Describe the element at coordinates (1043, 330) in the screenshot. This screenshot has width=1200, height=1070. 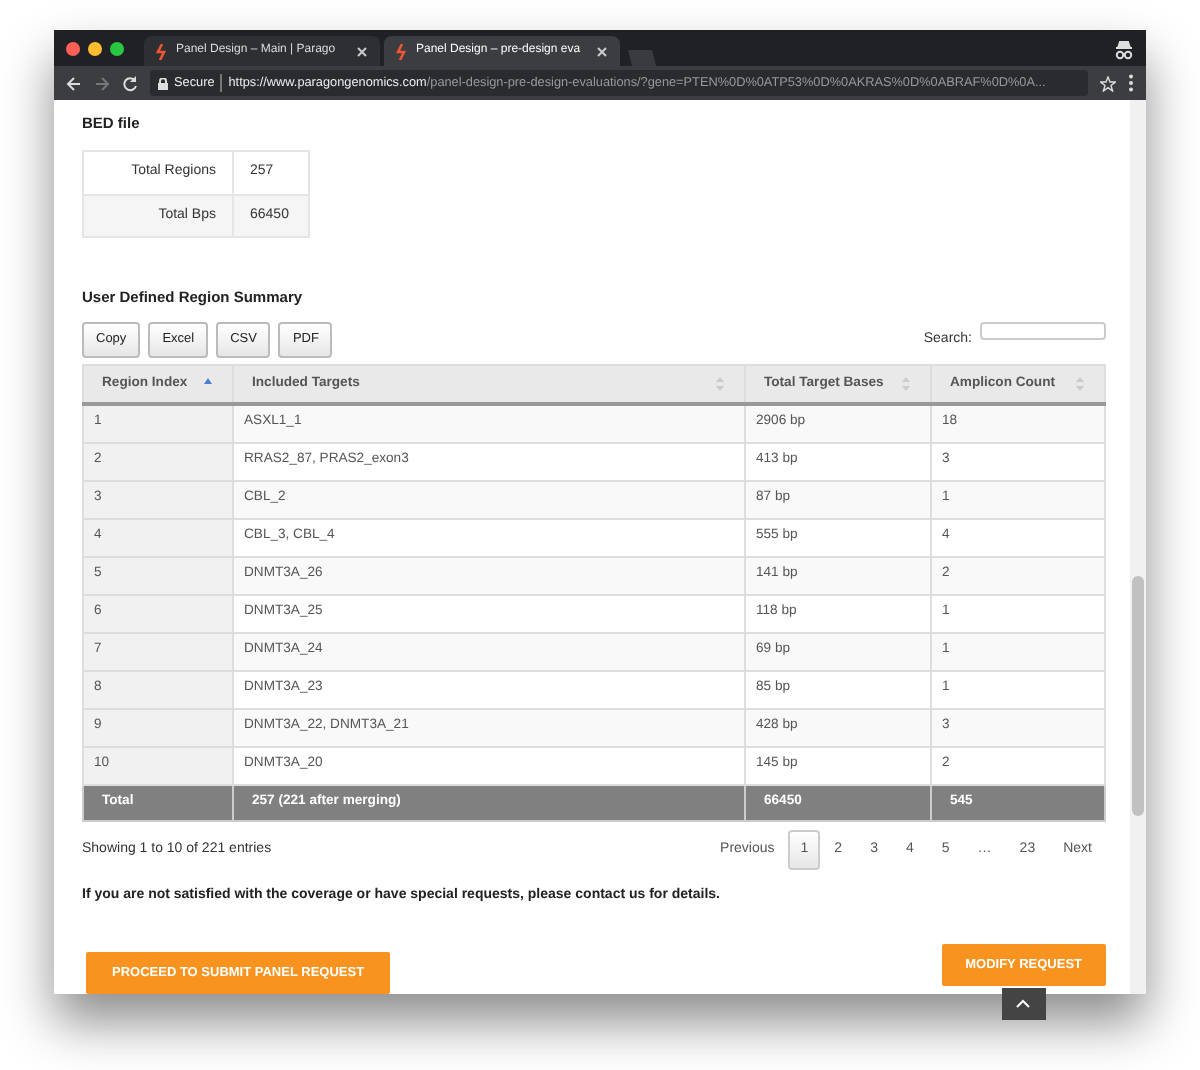
I see `search-field` at that location.